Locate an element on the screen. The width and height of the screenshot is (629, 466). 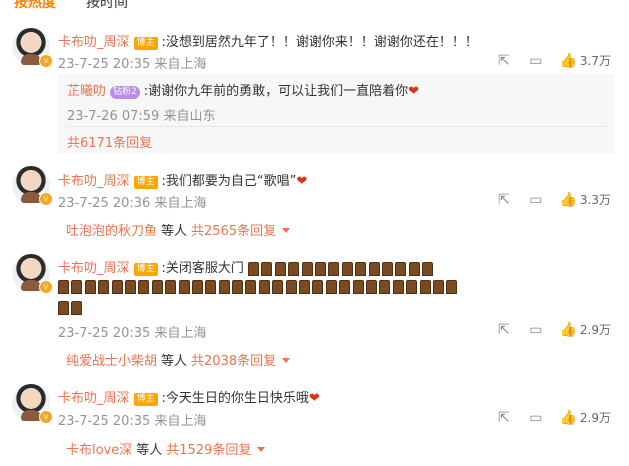
like-count: 3.7万 is located at coordinates (595, 61).